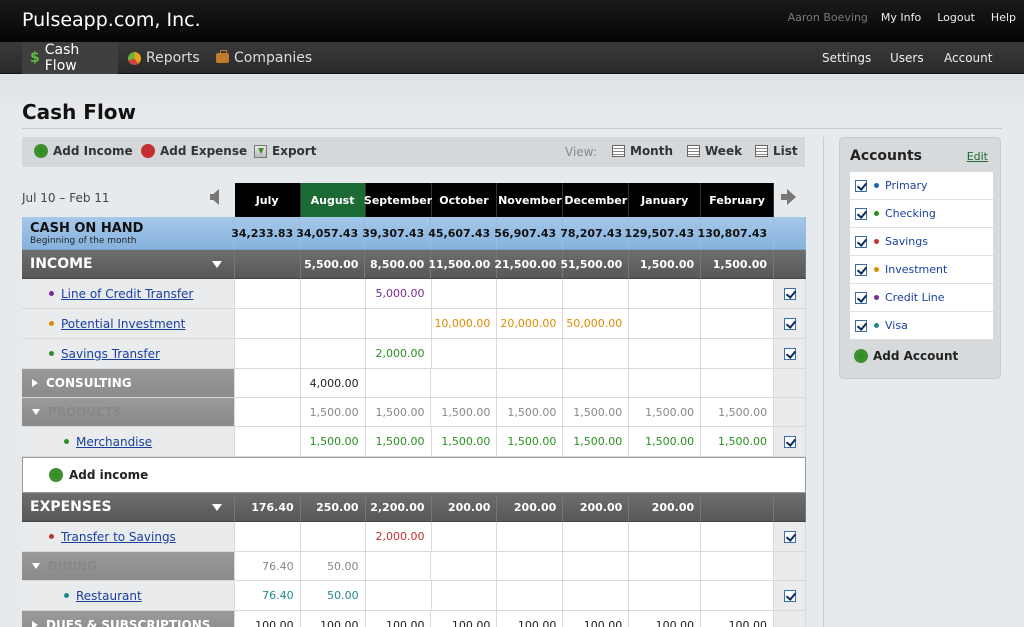  I want to click on value-cell: 2,000.00, so click(398, 537).